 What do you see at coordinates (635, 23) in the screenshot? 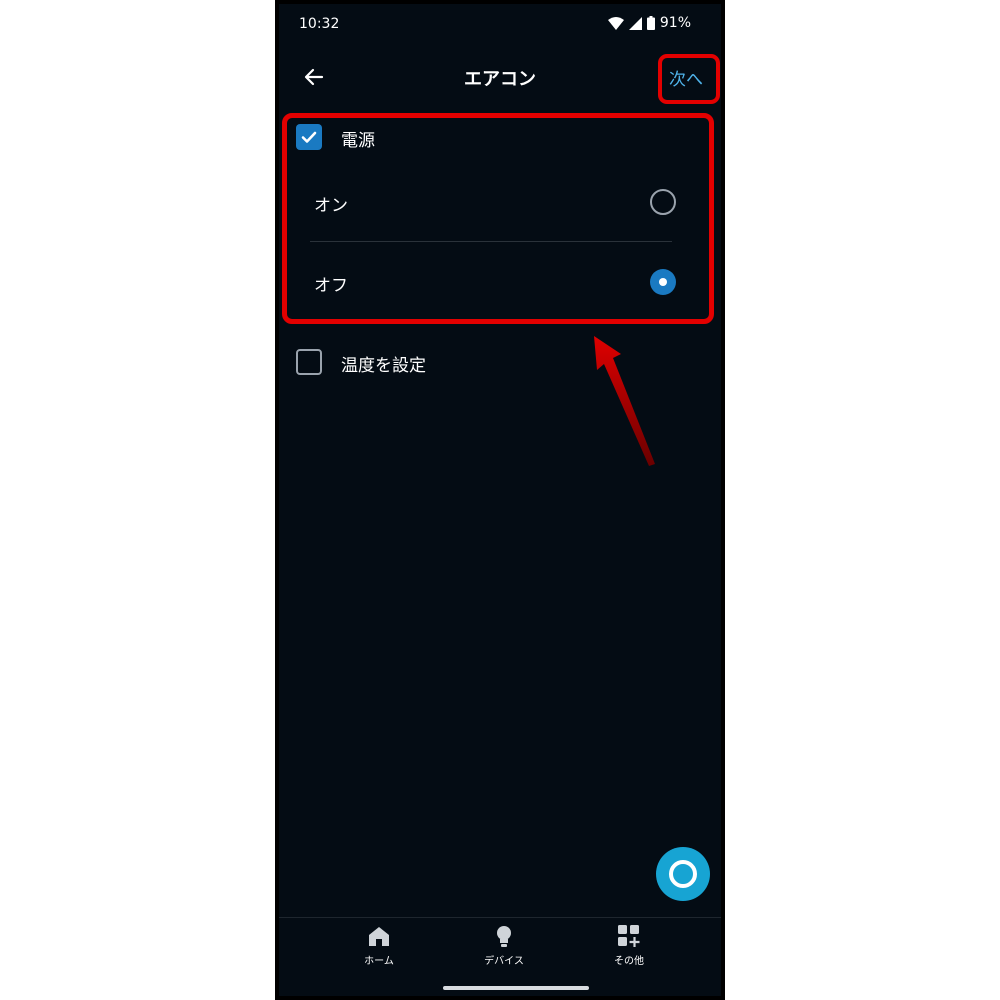
I see `signal-icon` at bounding box center [635, 23].